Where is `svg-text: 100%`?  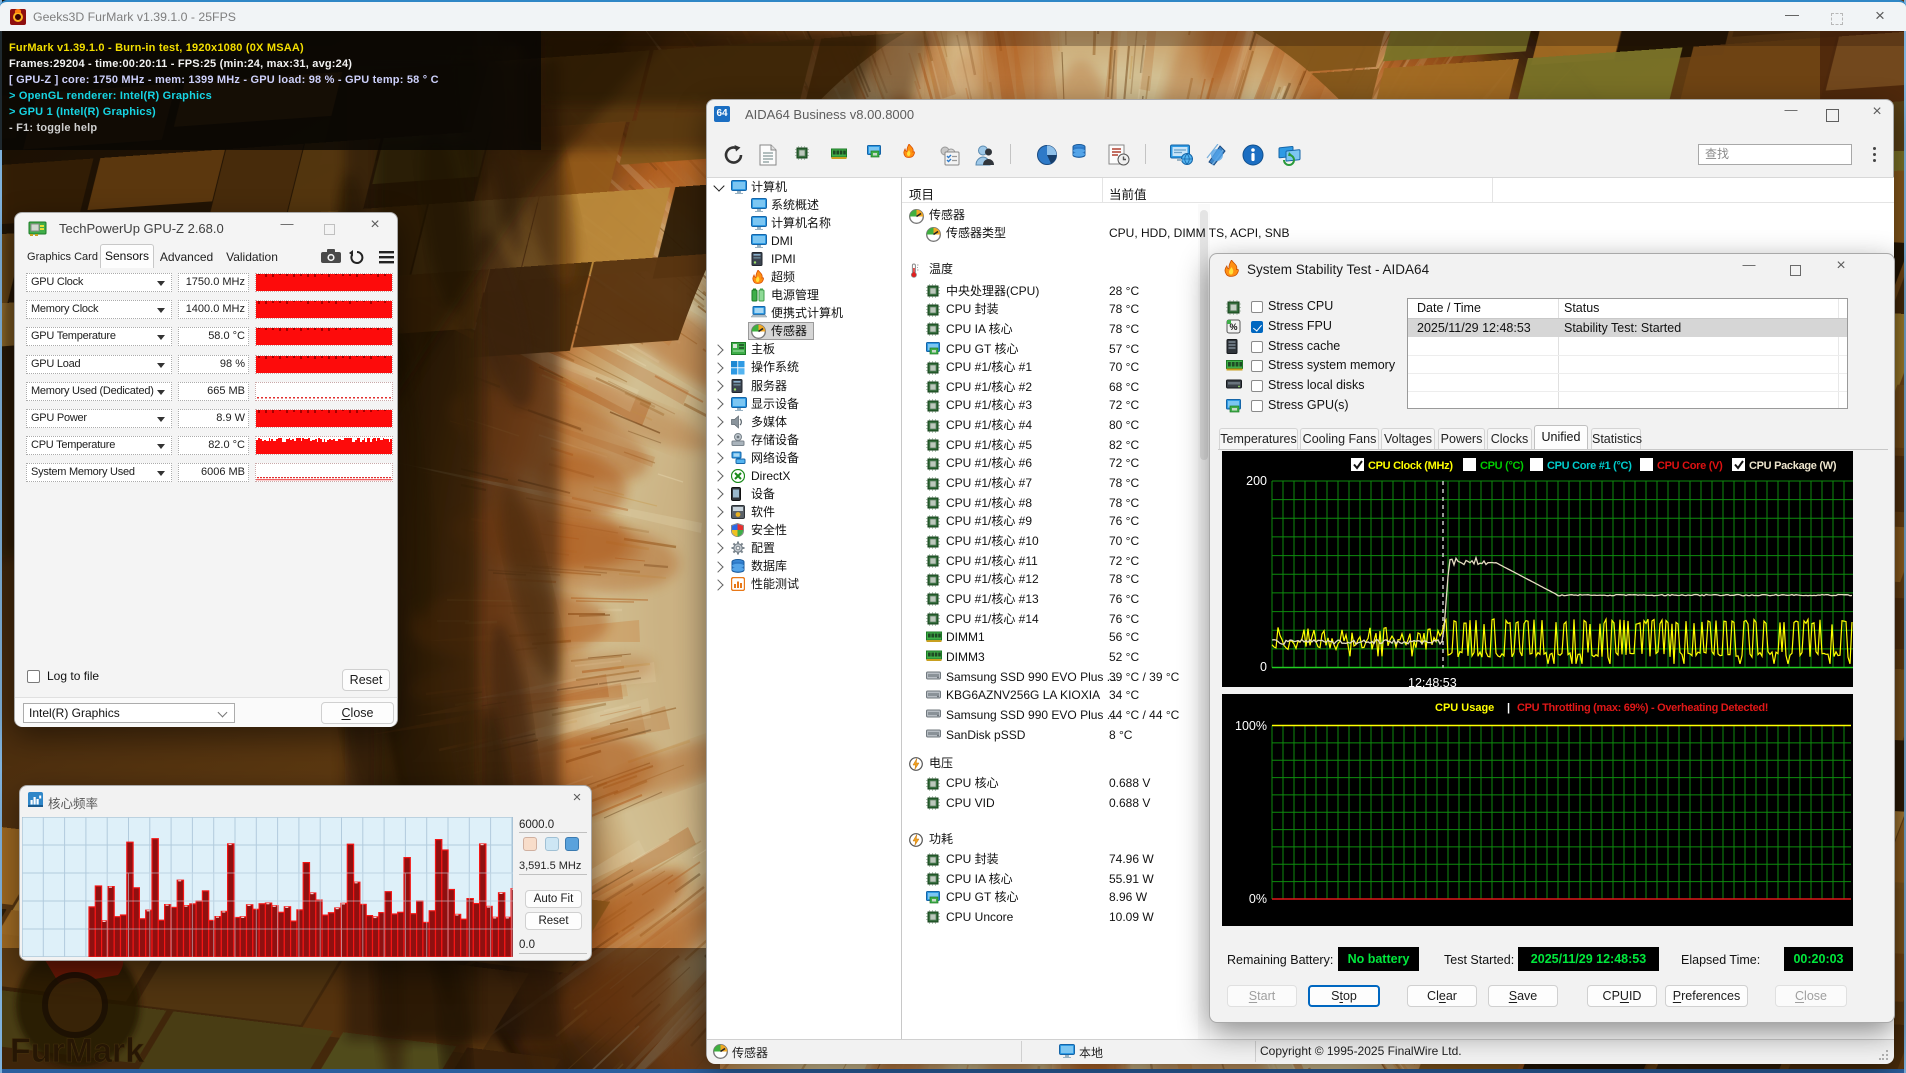 svg-text: 100% is located at coordinates (1251, 726).